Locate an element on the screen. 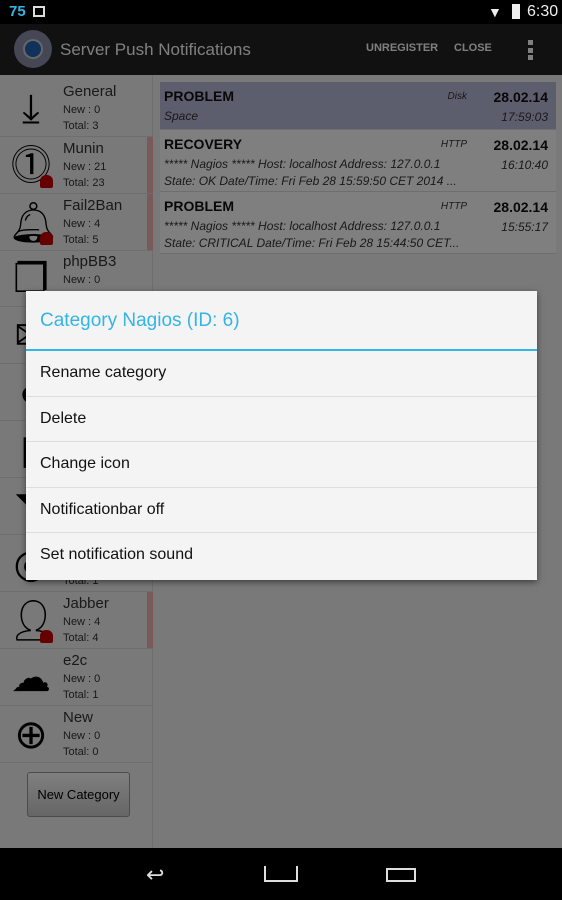 Image resolution: width=562 pixels, height=900 pixels. clock: 6:30 is located at coordinates (543, 11).